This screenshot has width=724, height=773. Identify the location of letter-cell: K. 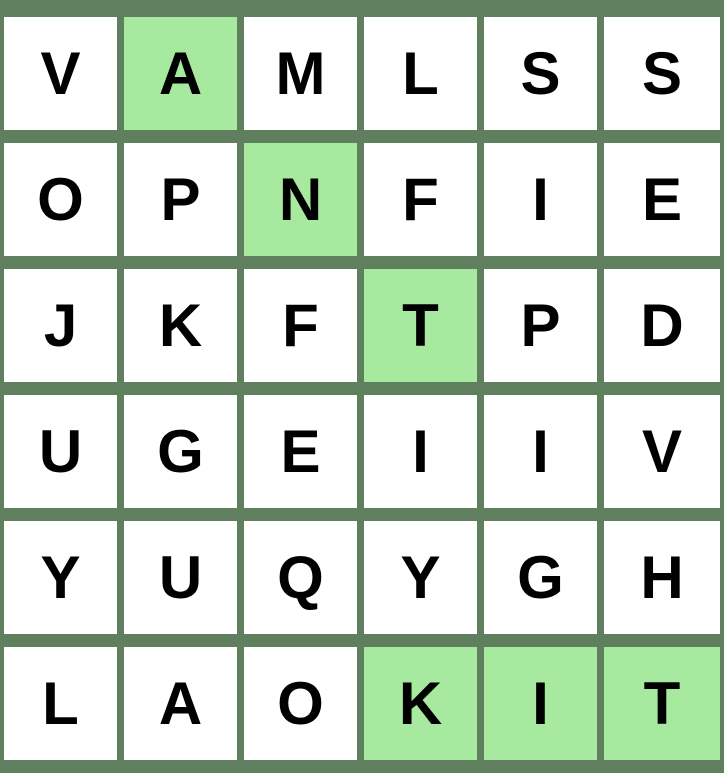
(180, 325).